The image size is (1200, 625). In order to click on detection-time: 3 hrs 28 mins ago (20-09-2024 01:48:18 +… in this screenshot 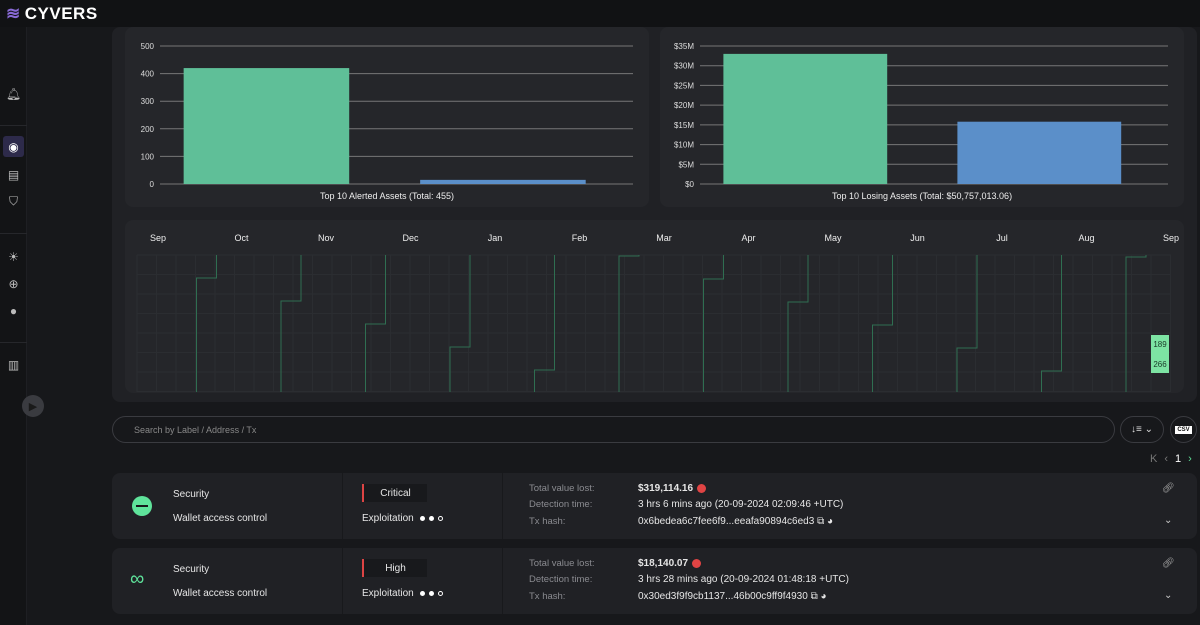, I will do `click(743, 579)`.